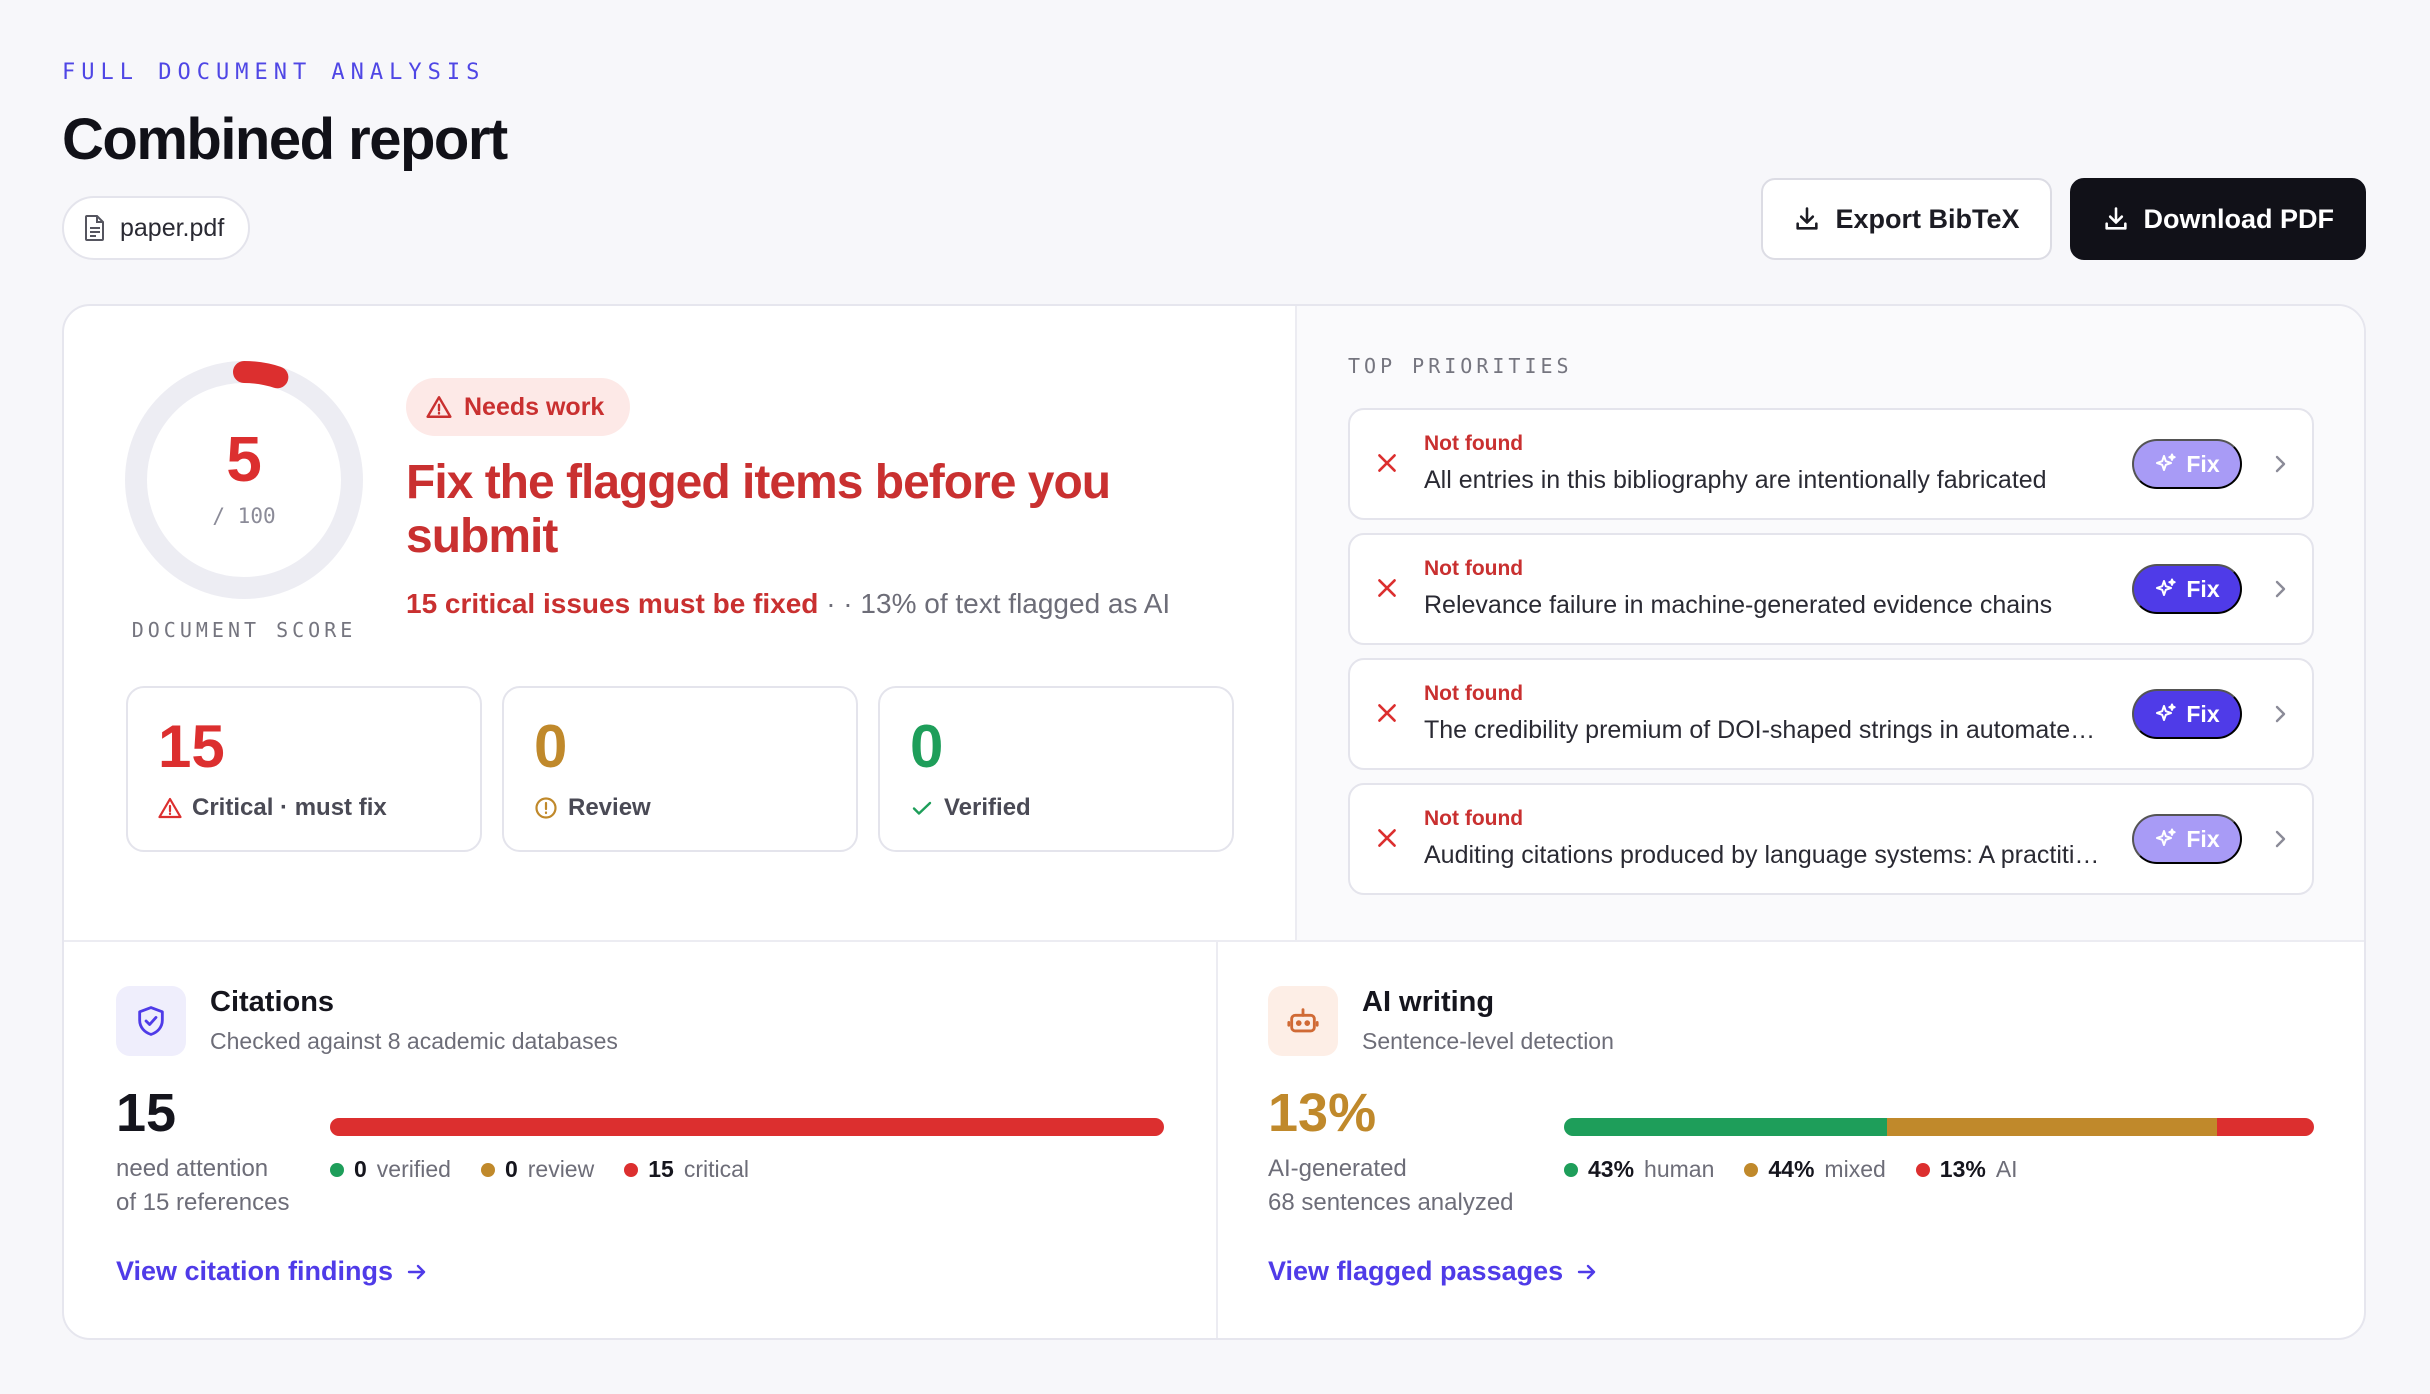 The width and height of the screenshot is (2430, 1394). What do you see at coordinates (203, 1202) in the screenshot?
I see `citations-count-sublabel: of 15 references` at bounding box center [203, 1202].